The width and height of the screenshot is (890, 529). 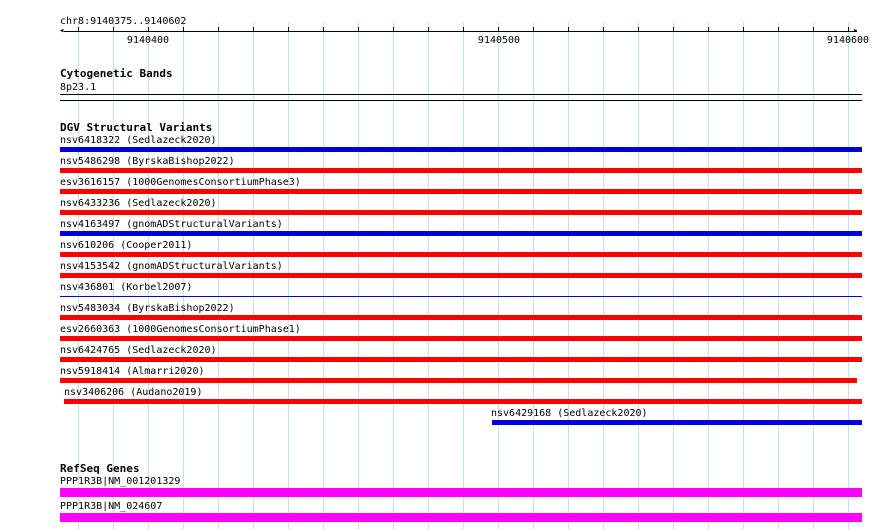 What do you see at coordinates (100, 468) in the screenshot?
I see `refseq-track-title: RefSeq Genes` at bounding box center [100, 468].